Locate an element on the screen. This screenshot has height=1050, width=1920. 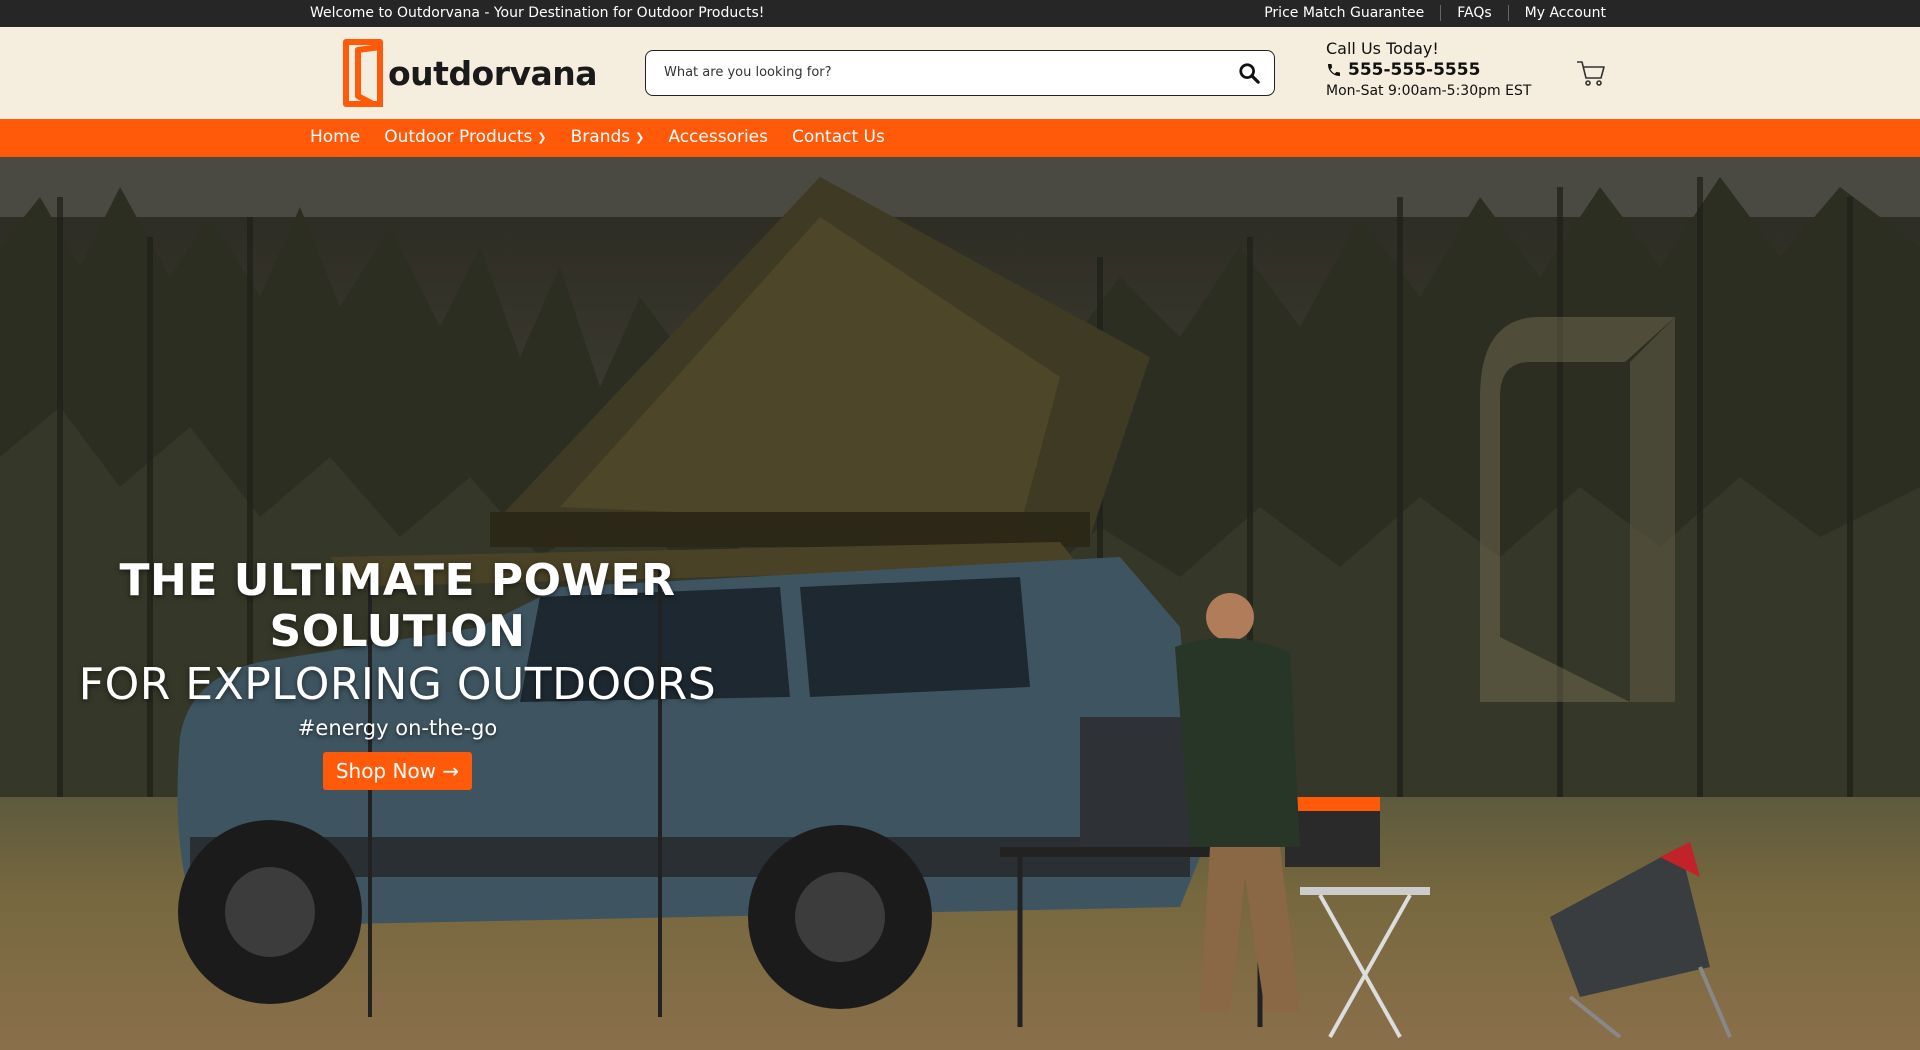
search-input is located at coordinates (944, 72).